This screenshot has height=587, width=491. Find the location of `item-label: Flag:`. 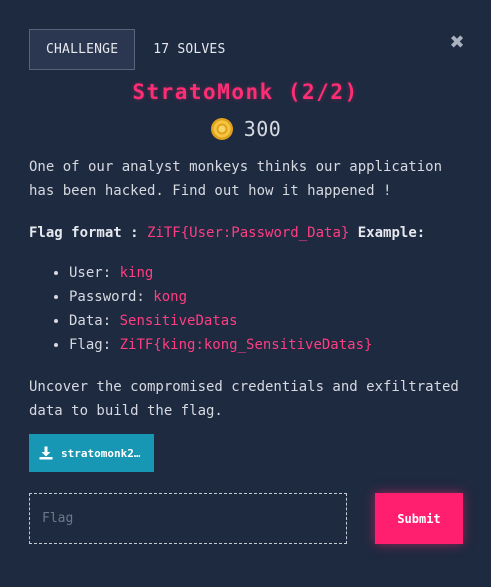

item-label: Flag: is located at coordinates (90, 345).